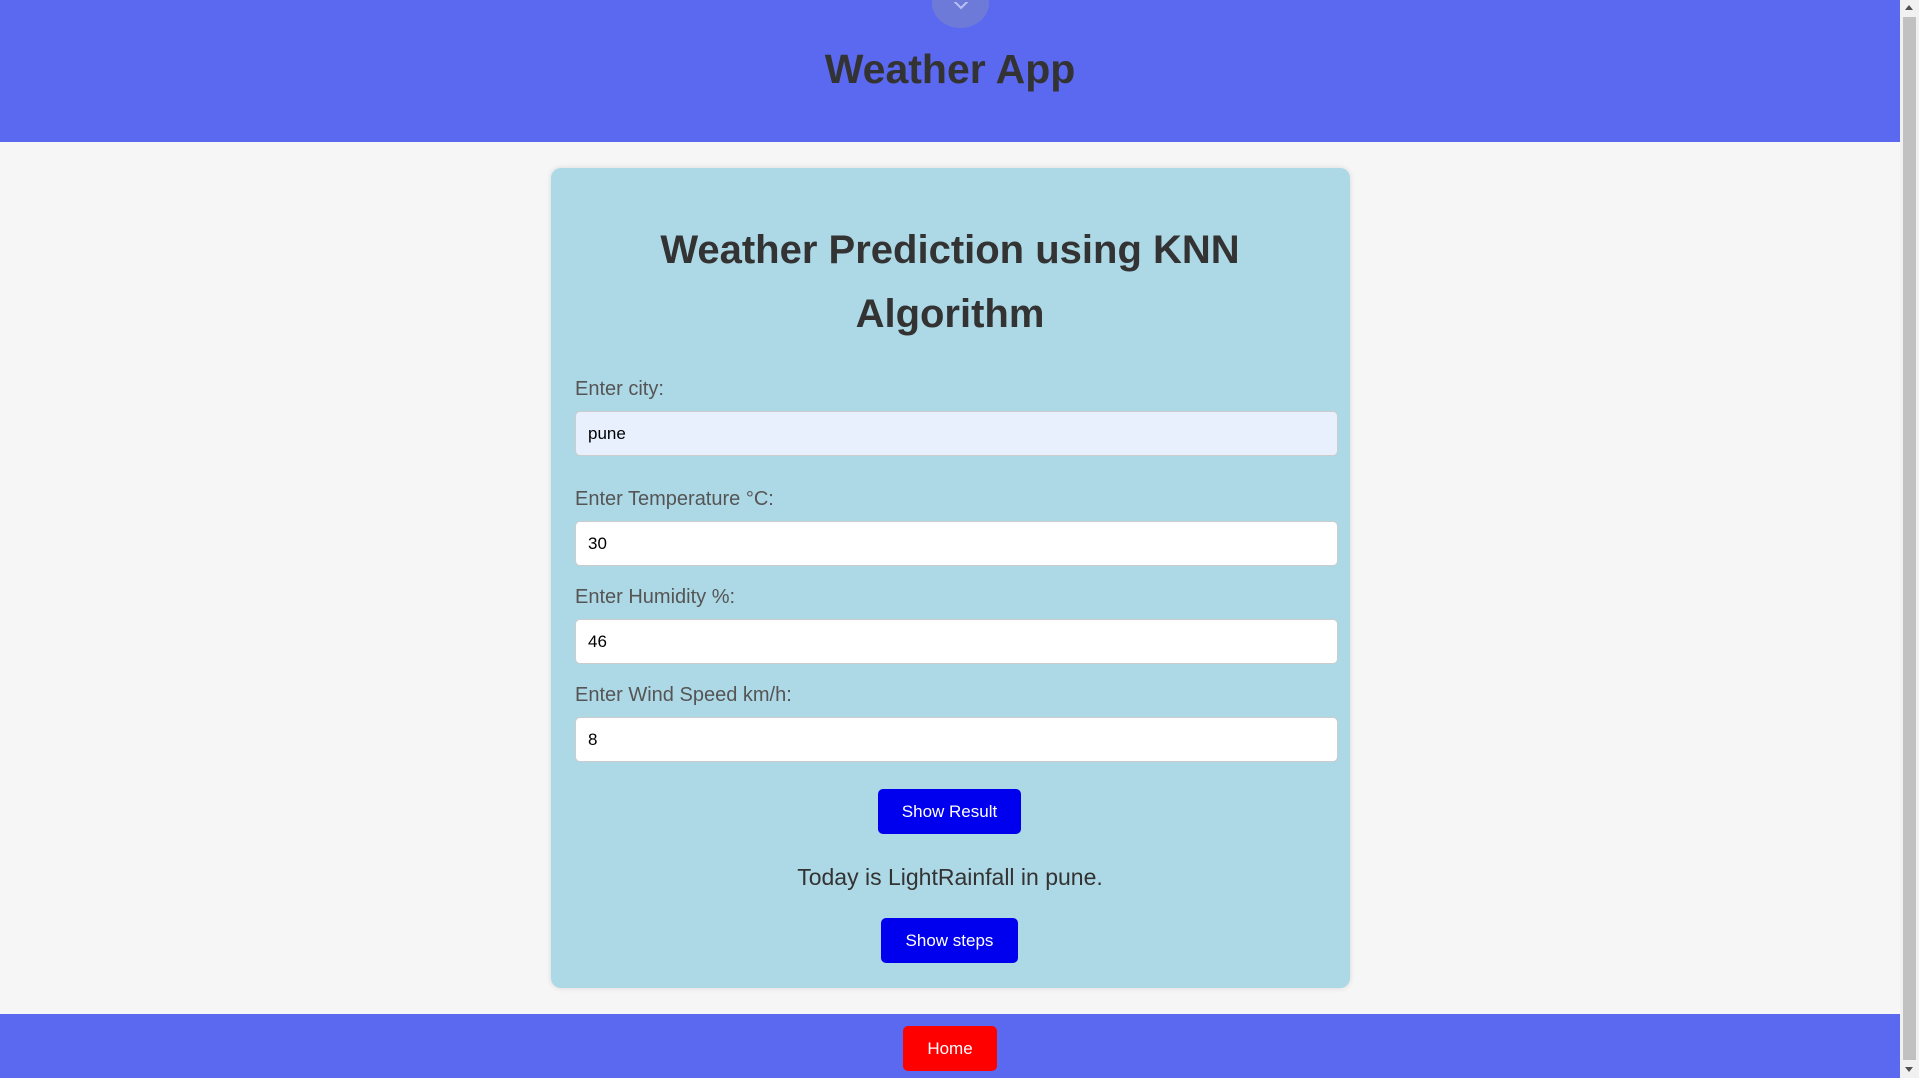  Describe the element at coordinates (674, 499) in the screenshot. I see `temperature-label: Enter Temperature °C:` at that location.